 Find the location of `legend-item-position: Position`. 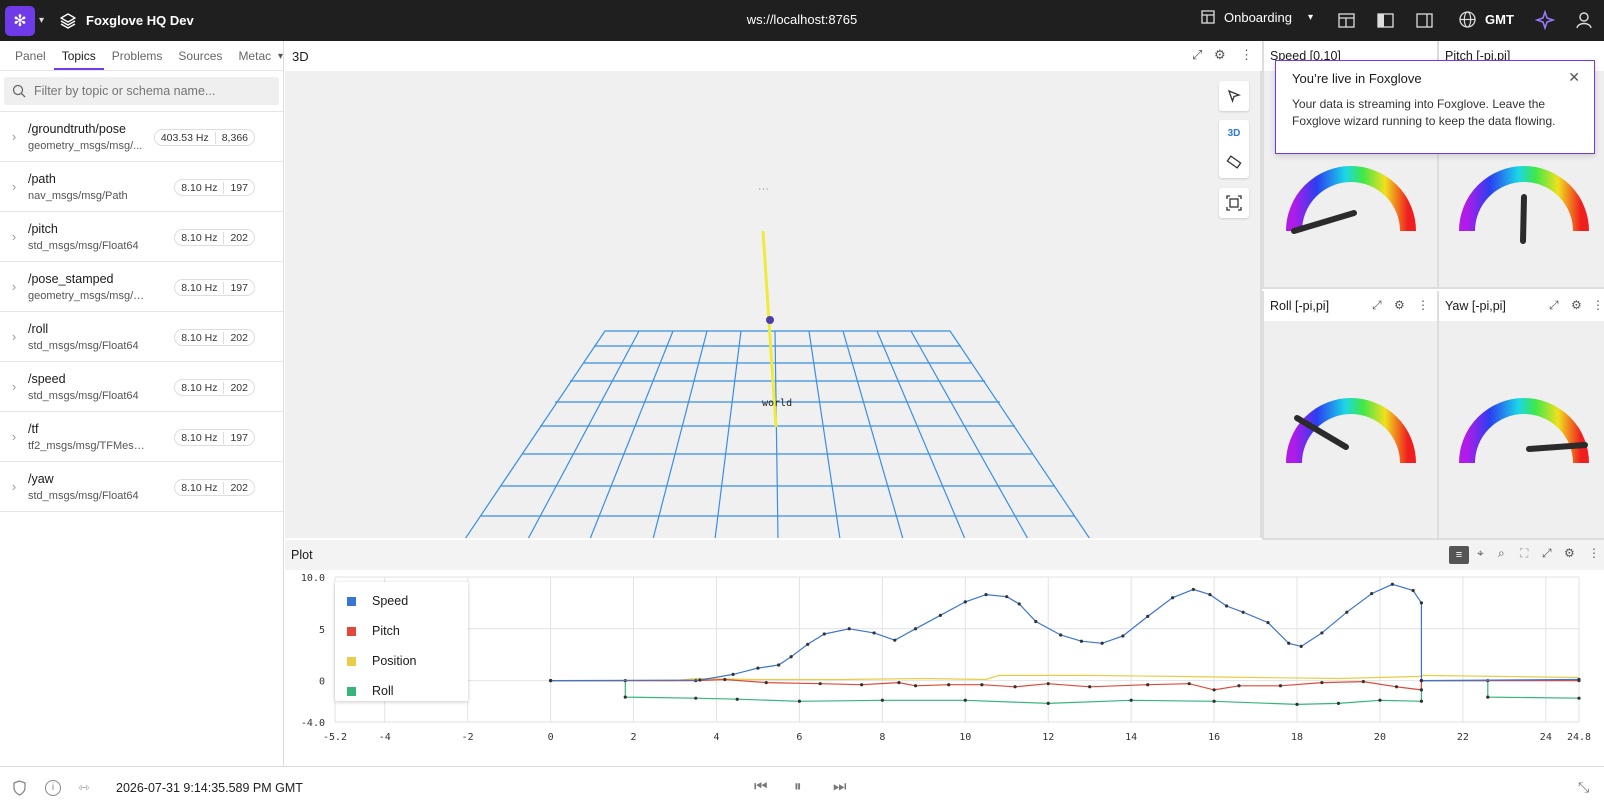

legend-item-position: Position is located at coordinates (401, 661).